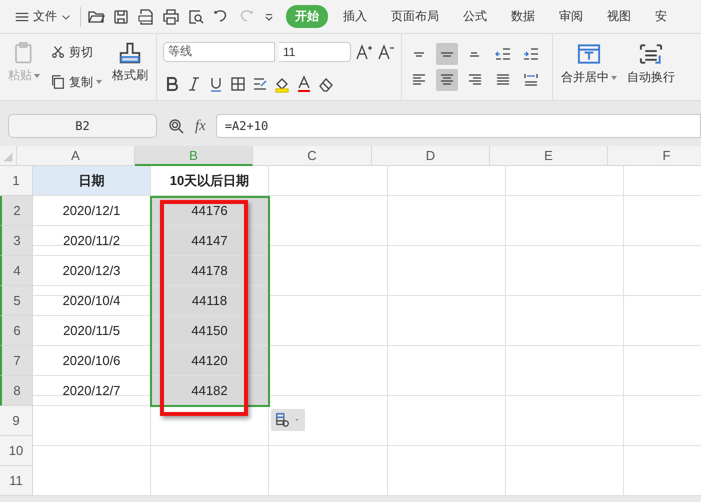 The image size is (701, 502). I want to click on row-header: 7, so click(16, 361).